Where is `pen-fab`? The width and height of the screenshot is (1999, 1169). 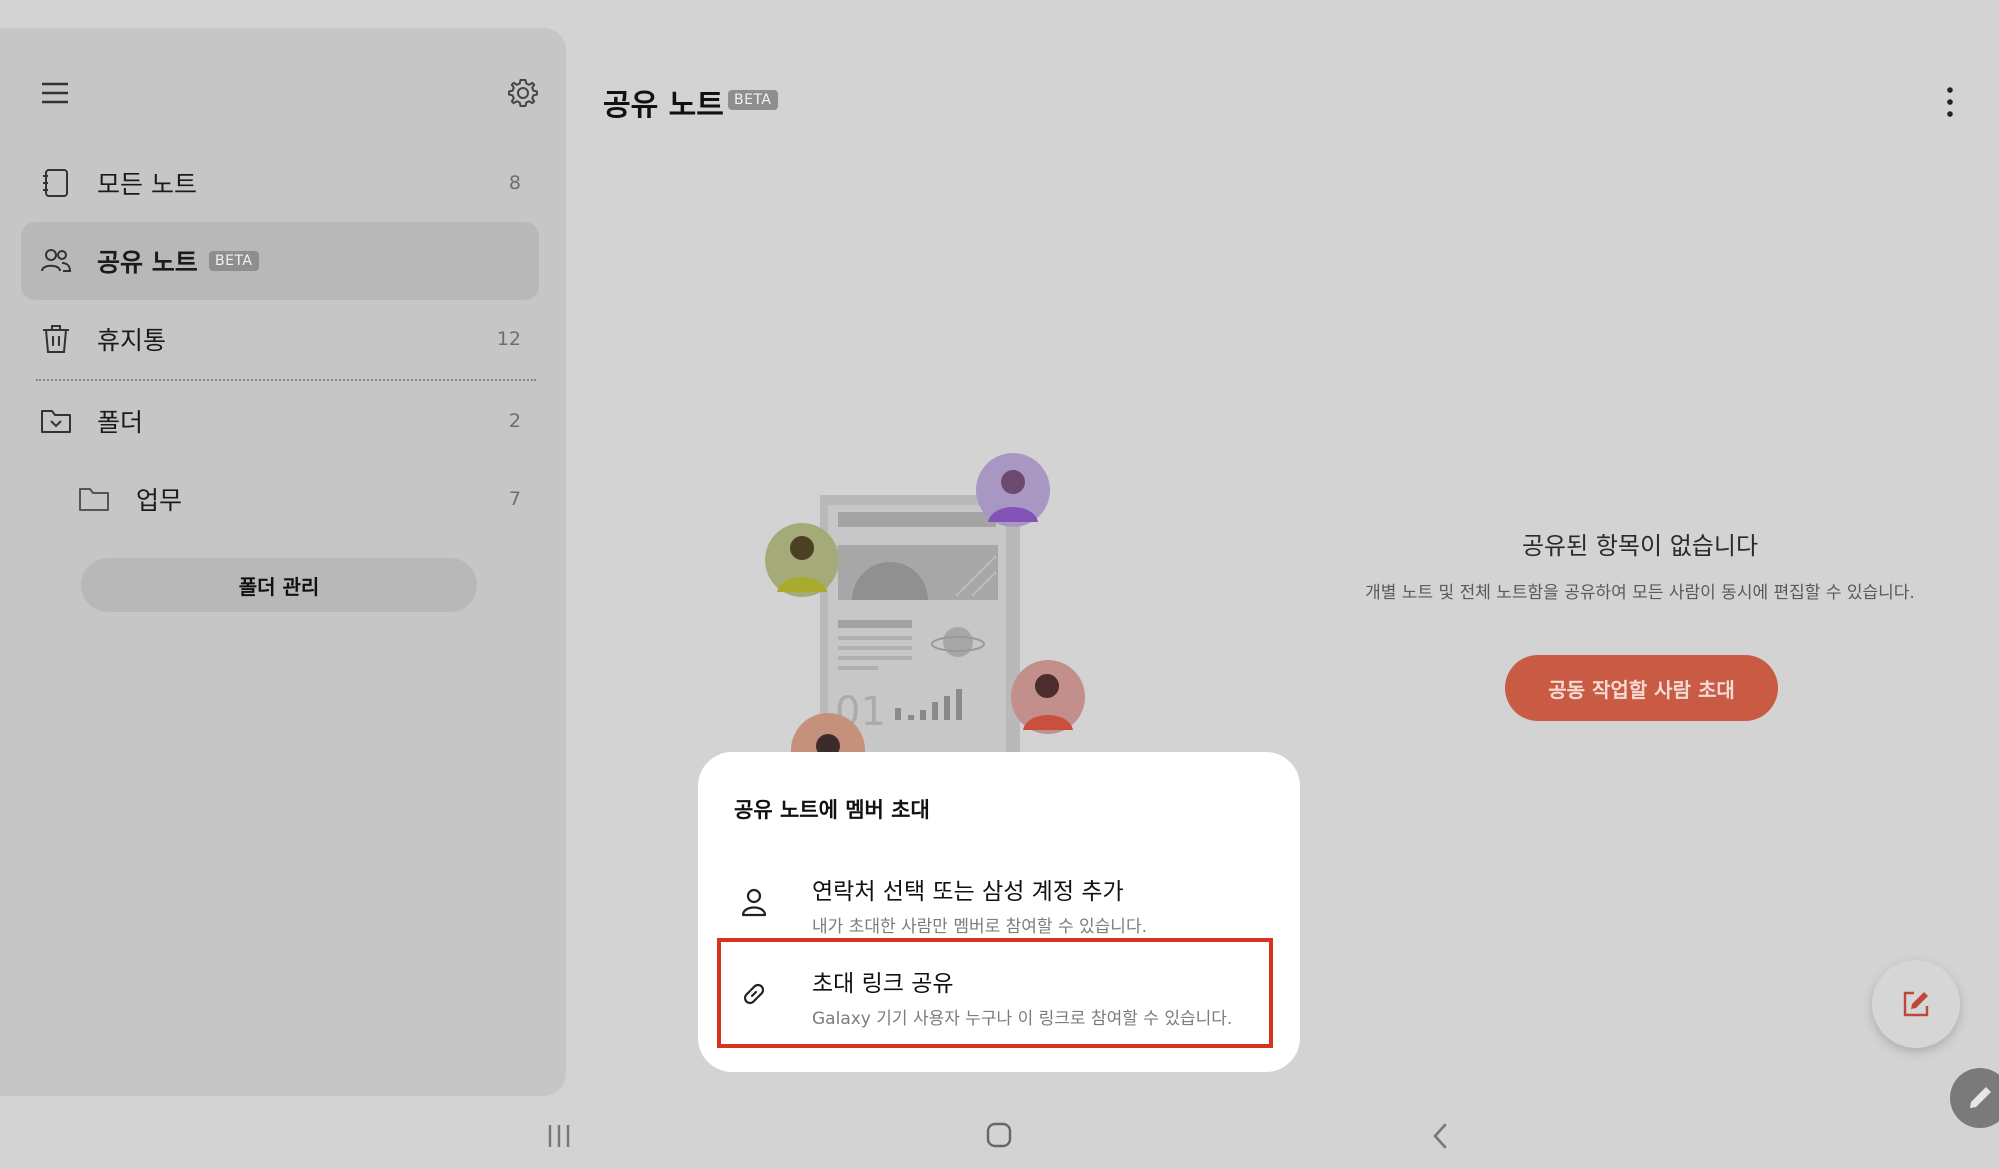 pen-fab is located at coordinates (1974, 1098).